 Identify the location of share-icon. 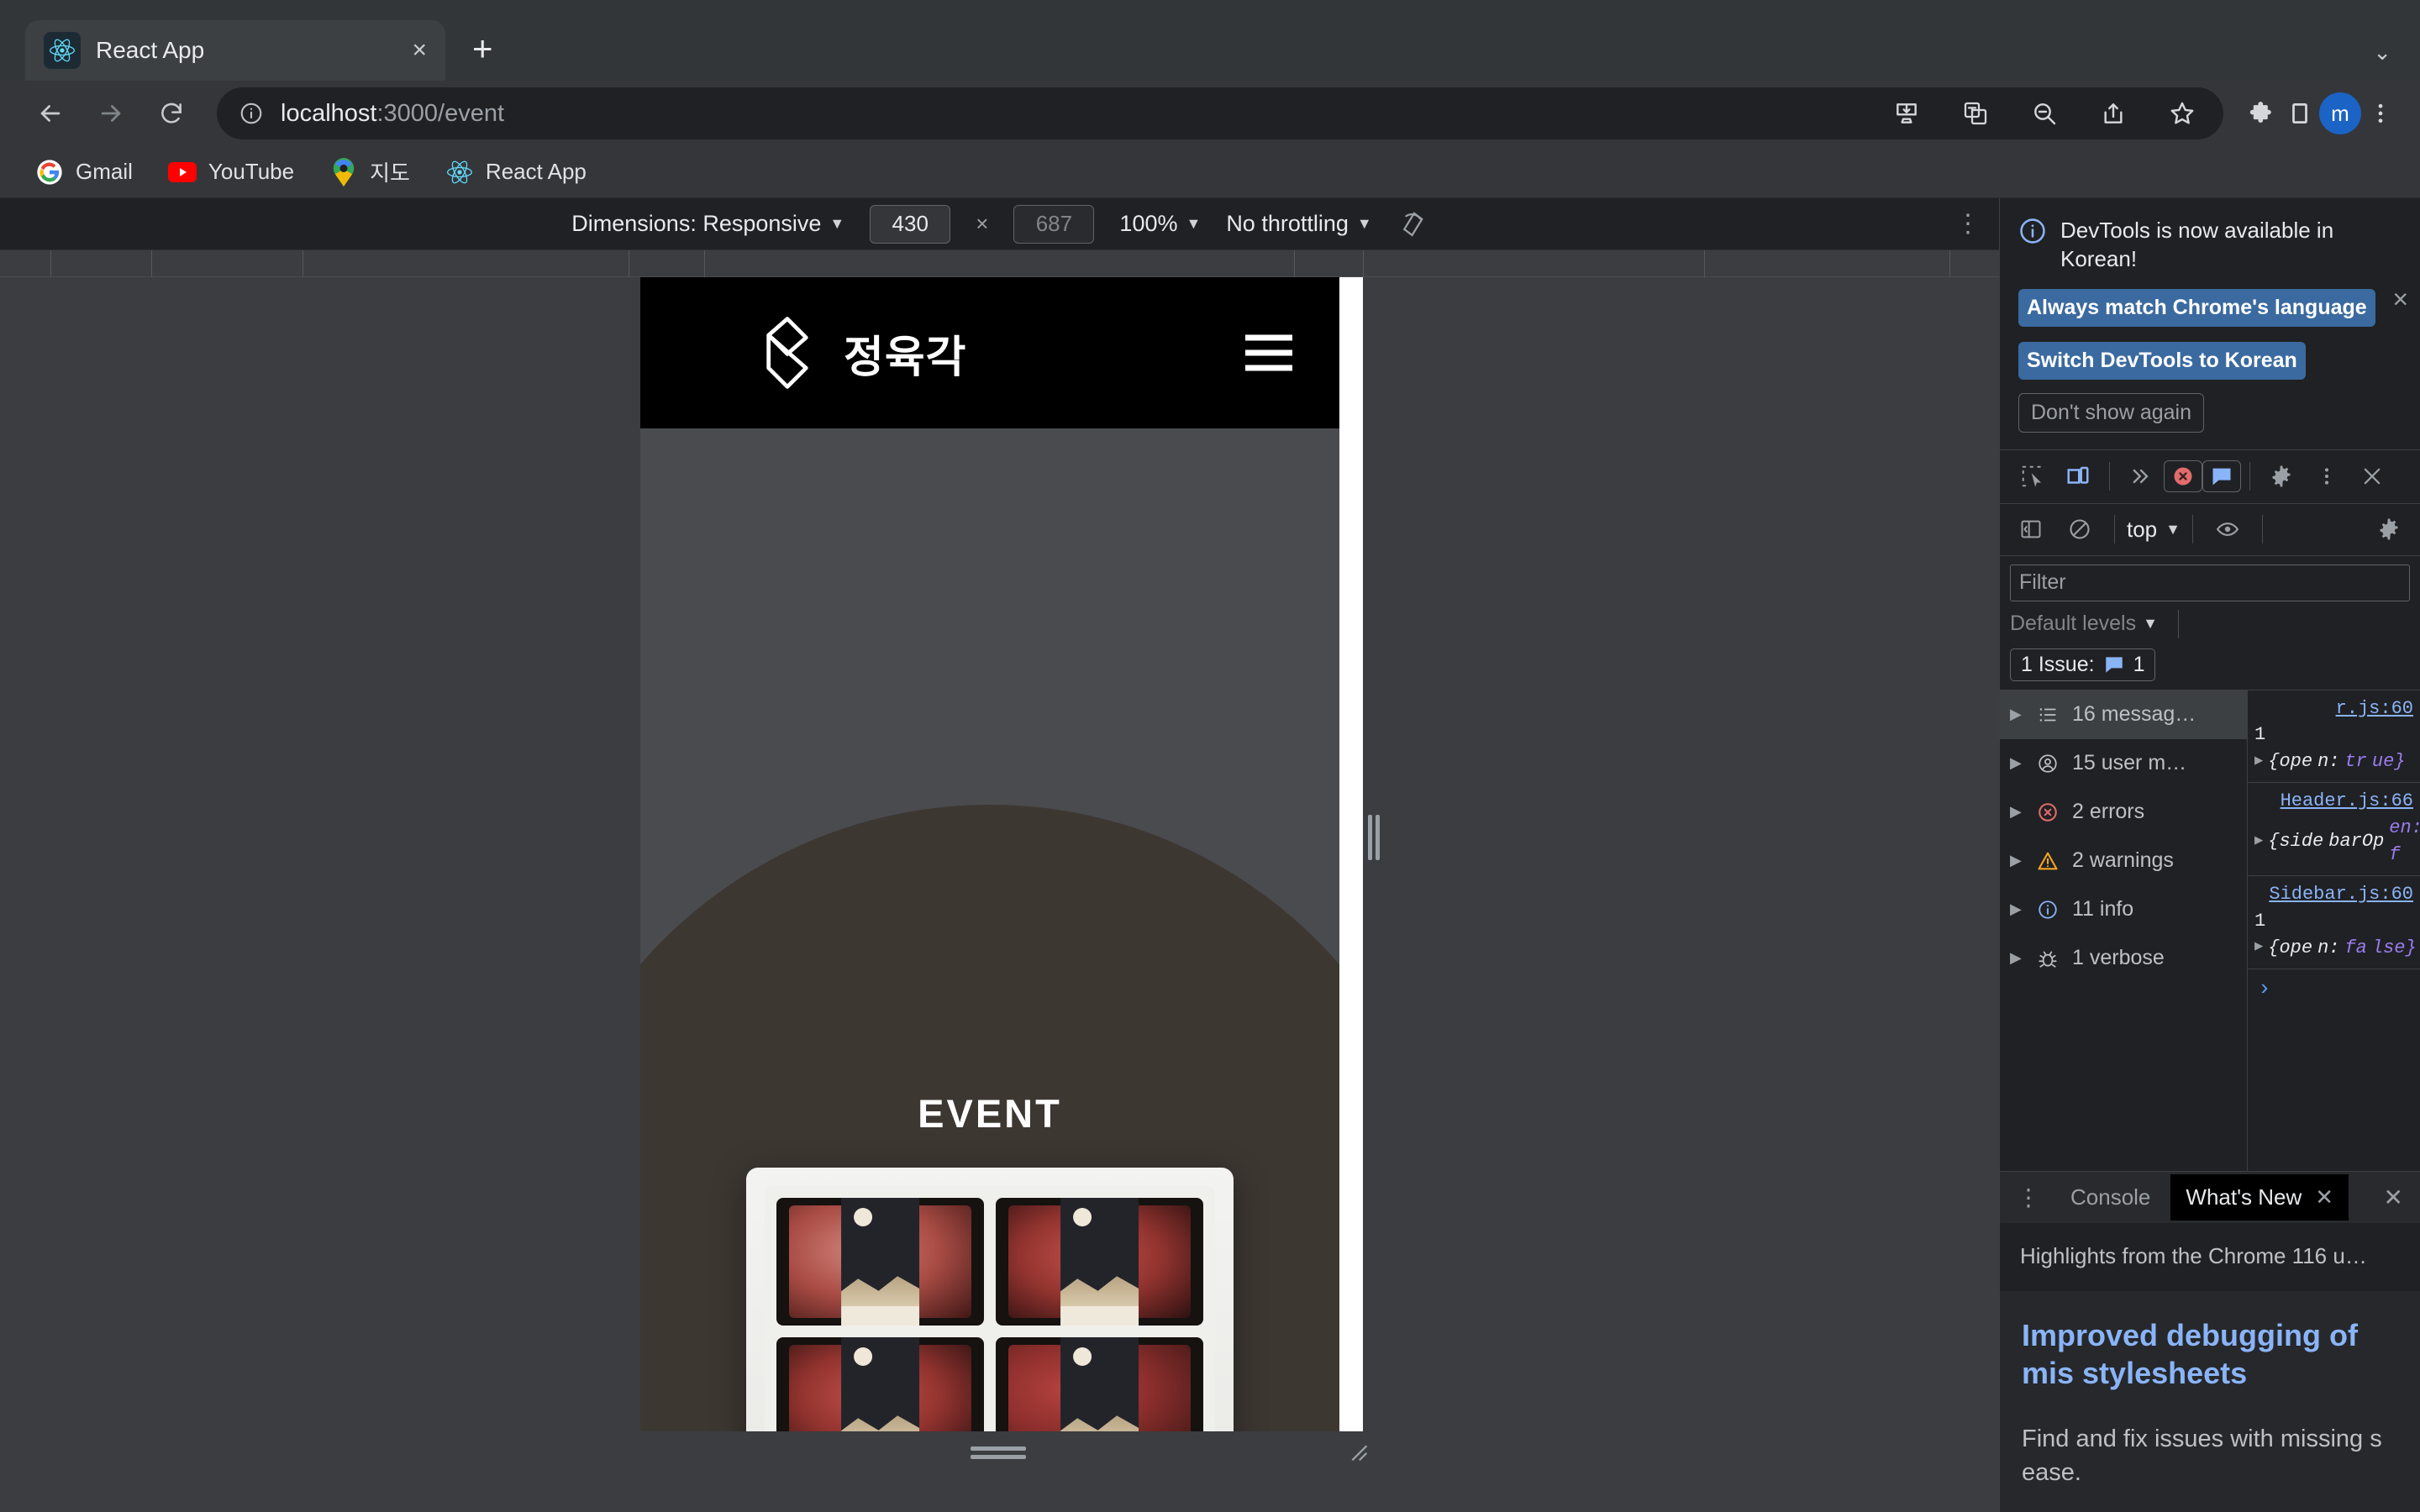
(2113, 113).